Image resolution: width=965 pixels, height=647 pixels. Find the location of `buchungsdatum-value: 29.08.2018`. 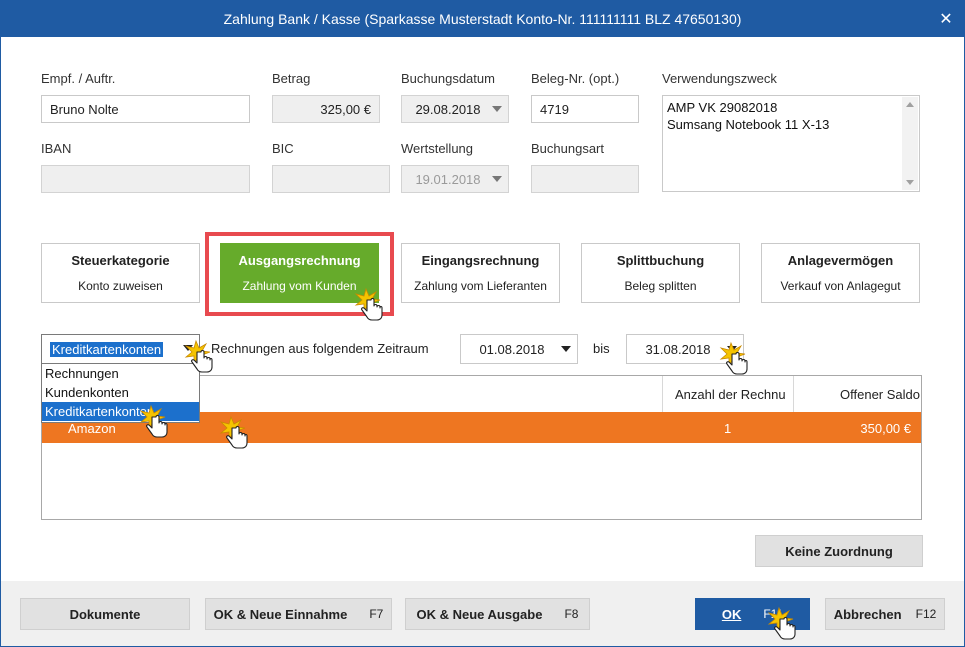

buchungsdatum-value: 29.08.2018 is located at coordinates (448, 109).